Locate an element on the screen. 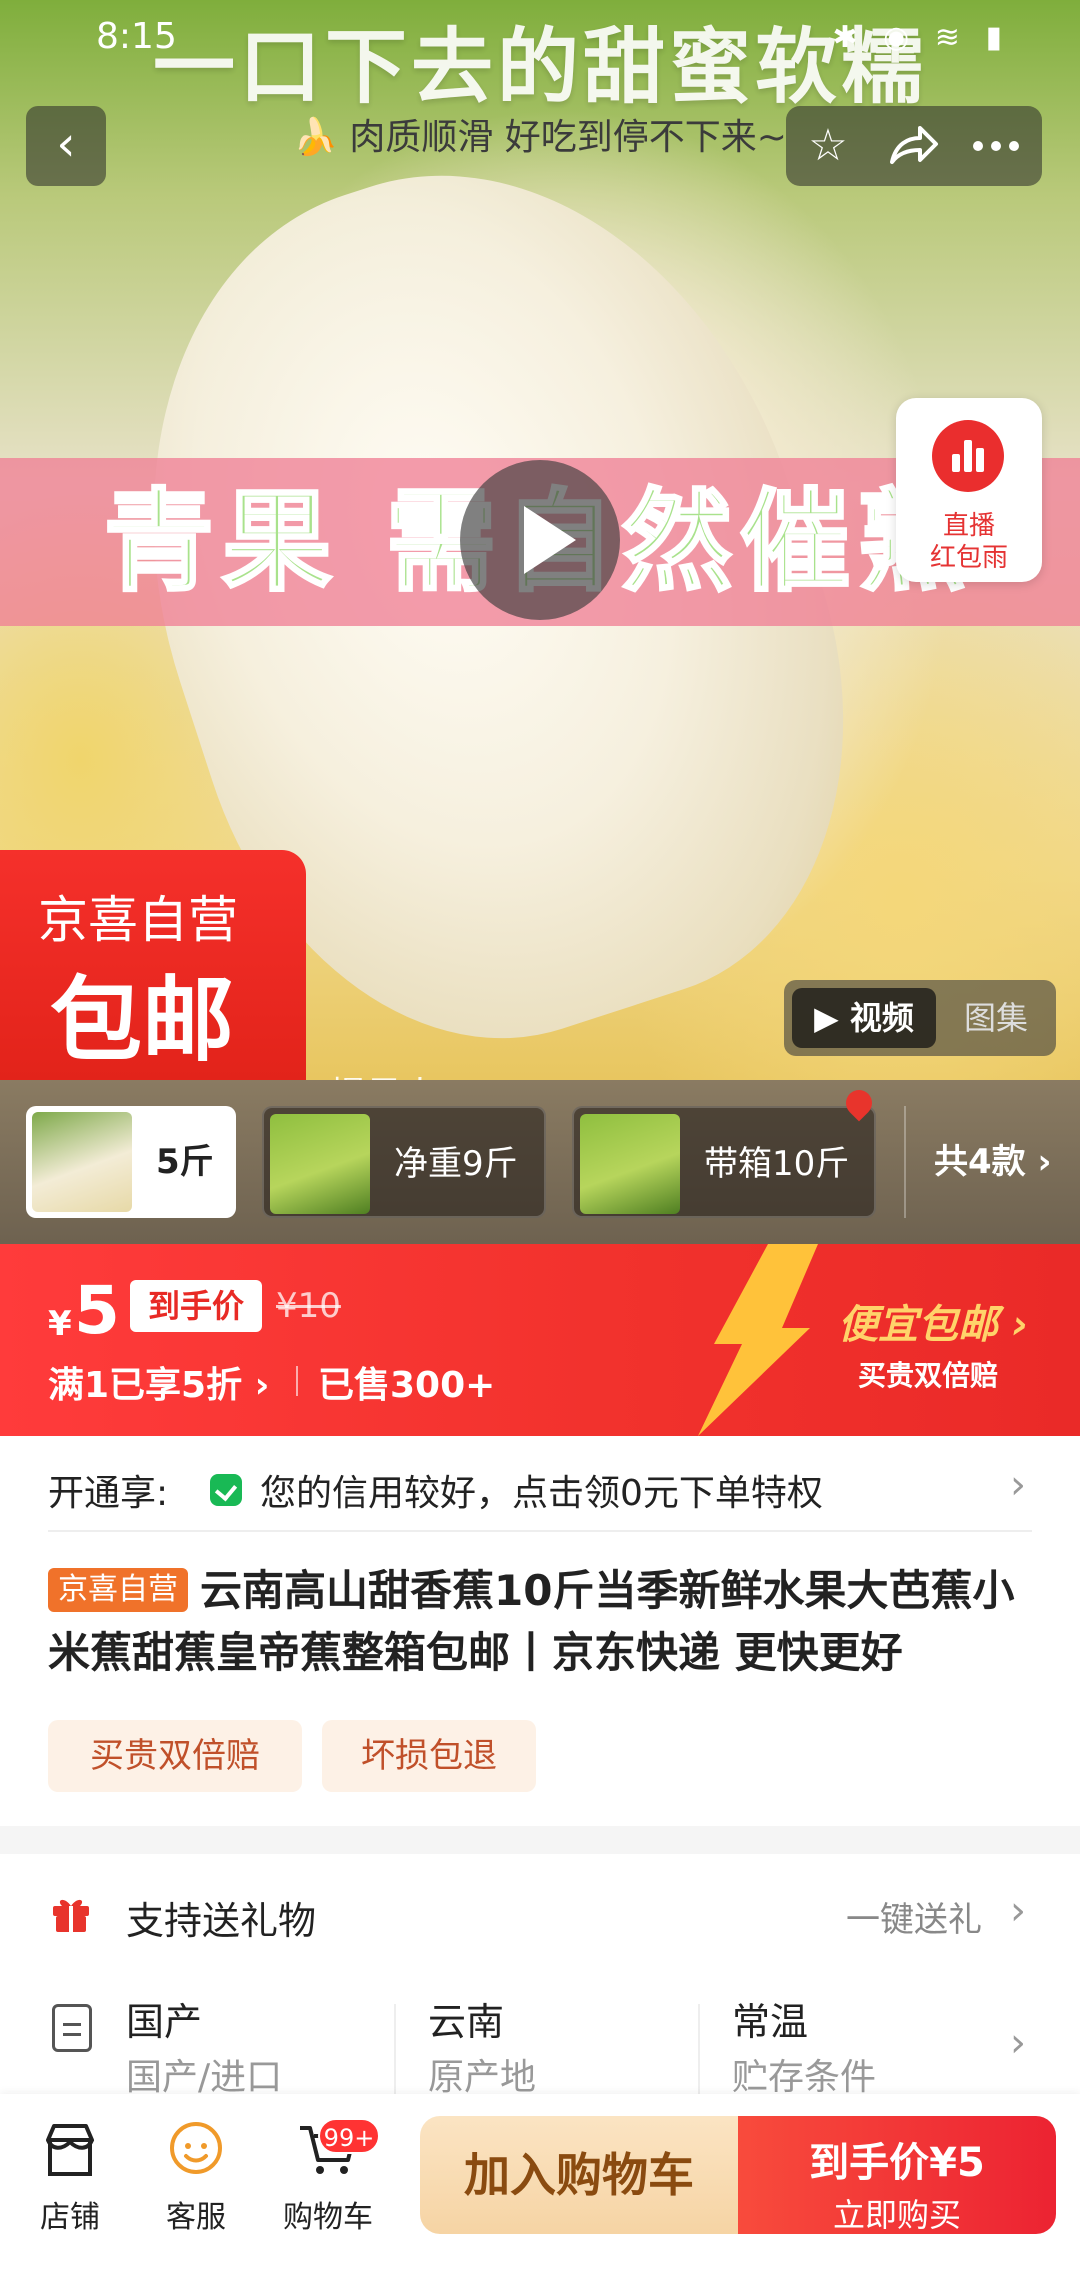 The height and width of the screenshot is (2280, 1080). buy-now-price: 到手价¥5 is located at coordinates (897, 2163).